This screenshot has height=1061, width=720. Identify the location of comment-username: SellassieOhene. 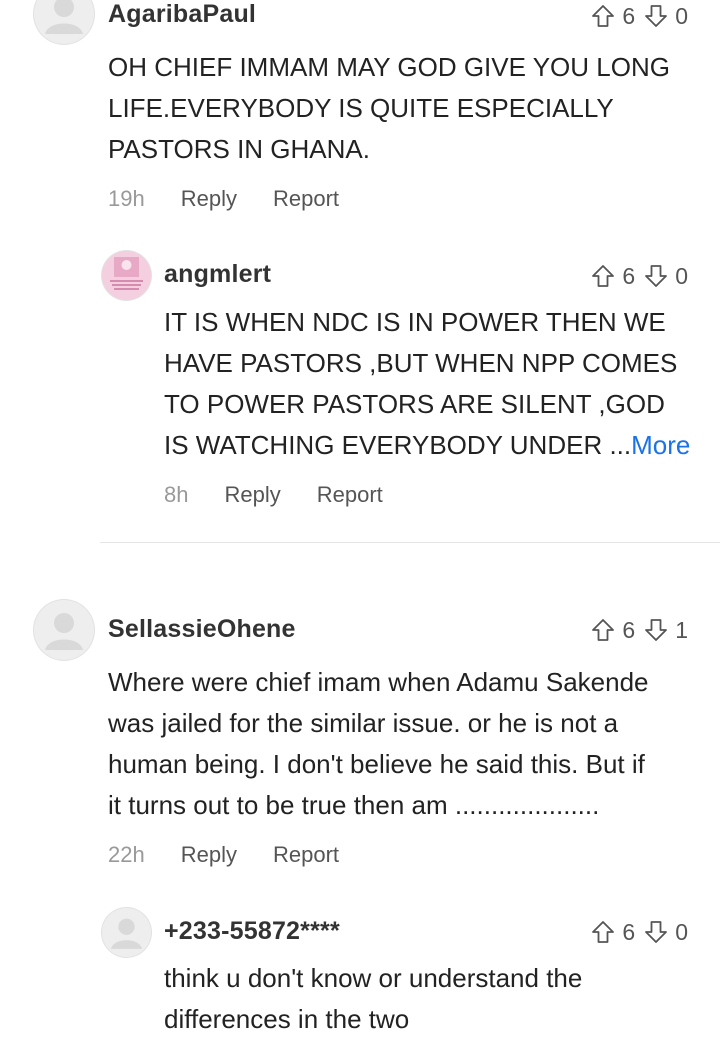
(202, 629).